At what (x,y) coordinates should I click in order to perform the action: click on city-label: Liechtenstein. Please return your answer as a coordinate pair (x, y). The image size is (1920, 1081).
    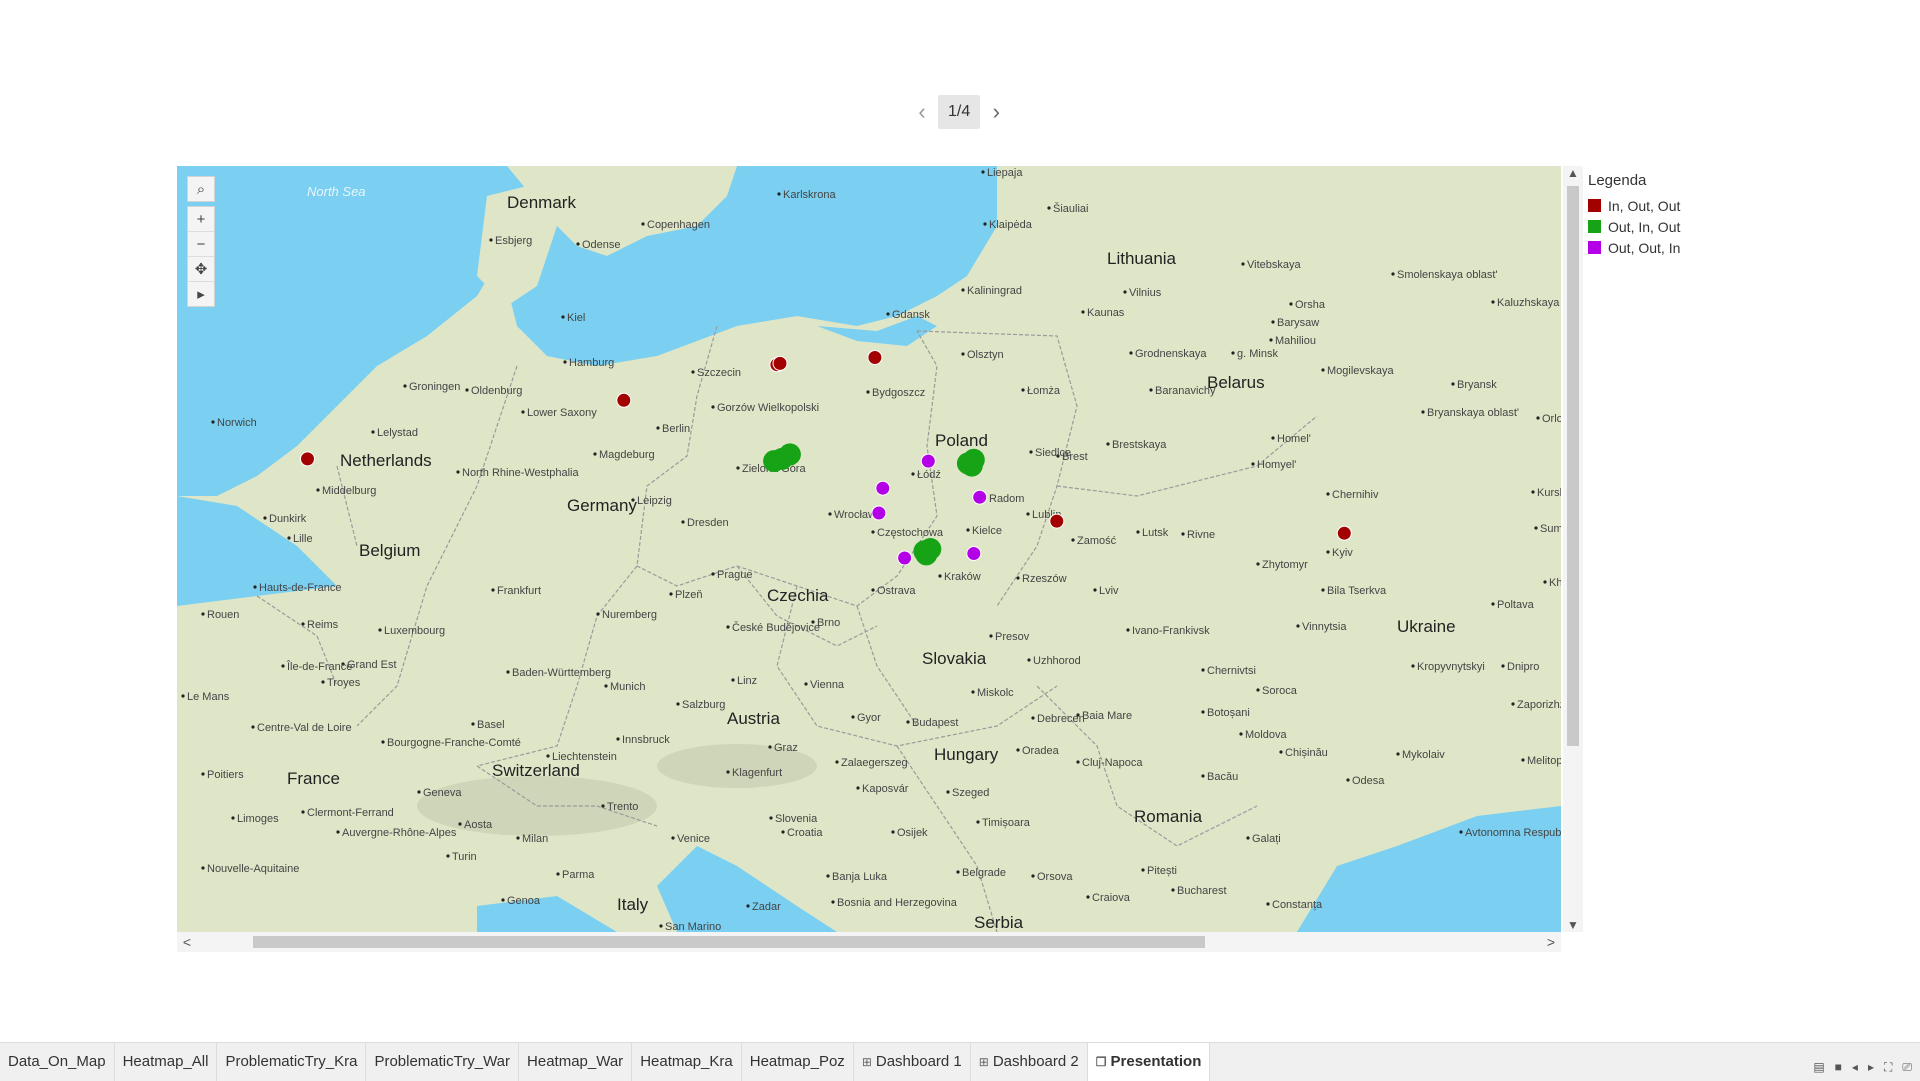
    Looking at the image, I should click on (584, 757).